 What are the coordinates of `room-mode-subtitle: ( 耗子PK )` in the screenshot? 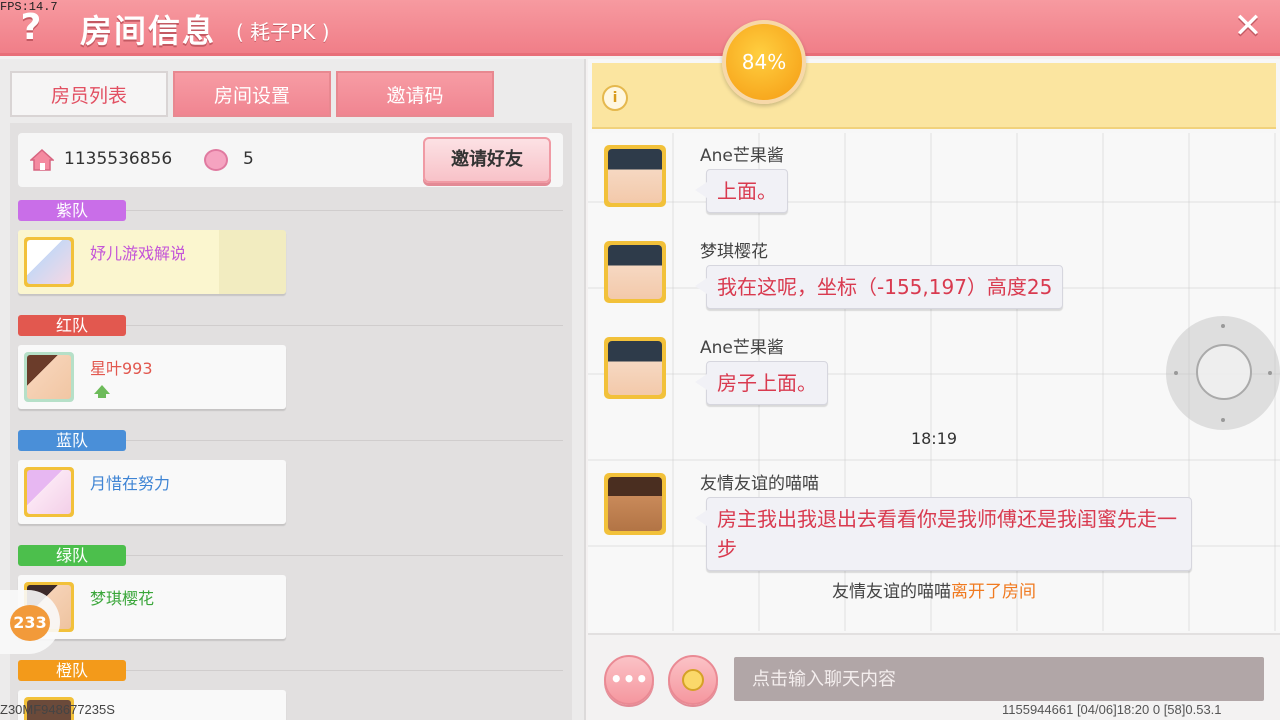 It's located at (283, 32).